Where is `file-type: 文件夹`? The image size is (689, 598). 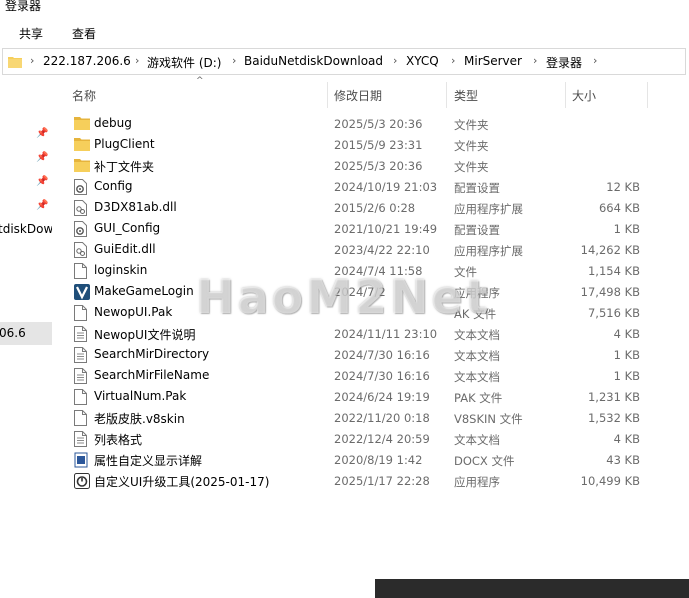
file-type: 文件夹 is located at coordinates (471, 167).